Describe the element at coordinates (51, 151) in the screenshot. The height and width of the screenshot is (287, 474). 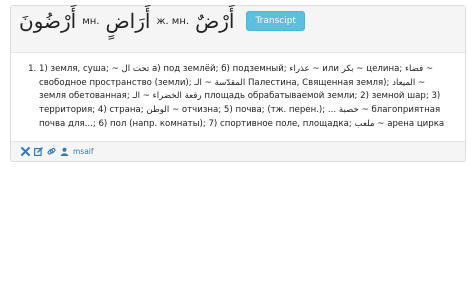
I see `link-icon` at that location.